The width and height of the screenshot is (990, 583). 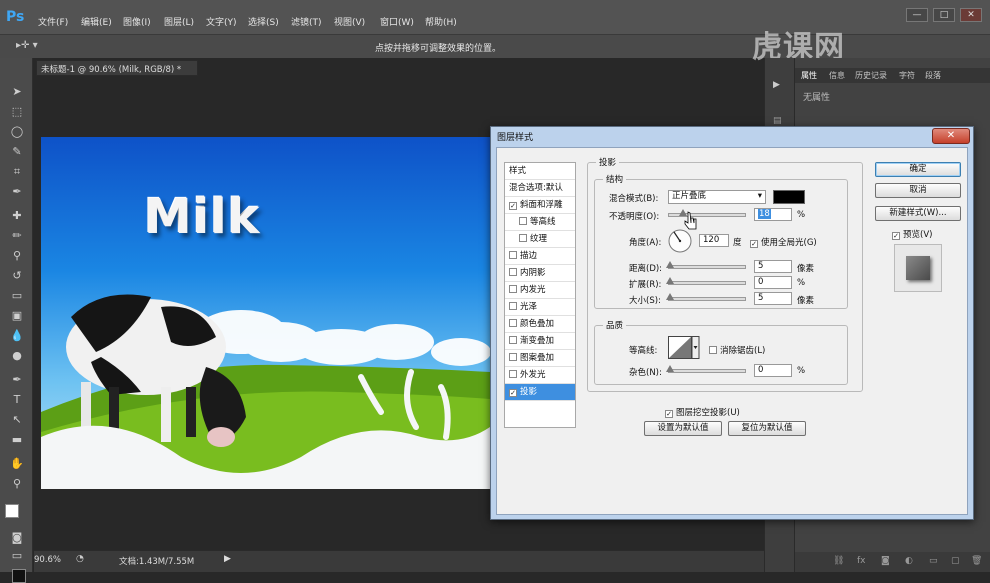 What do you see at coordinates (540, 188) in the screenshot?
I see `blend-options-item: 混合选项:默认` at bounding box center [540, 188].